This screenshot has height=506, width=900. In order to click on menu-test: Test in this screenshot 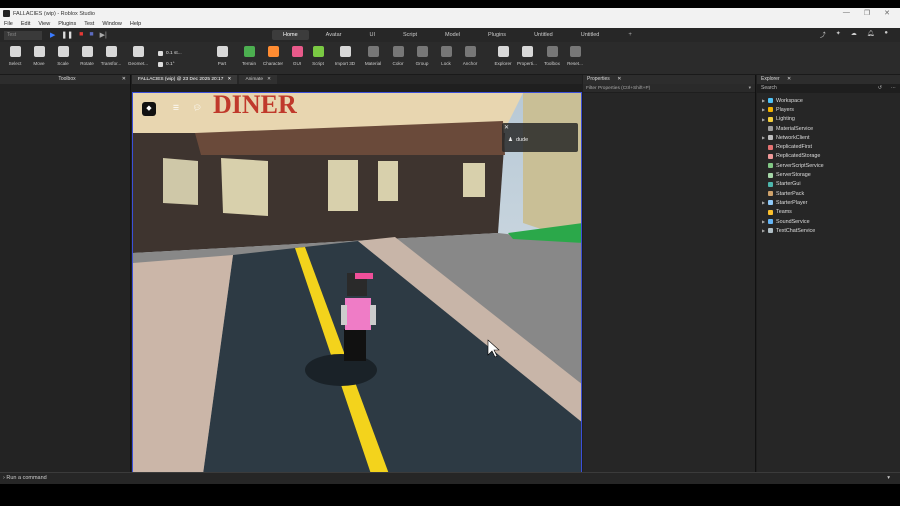, I will do `click(89, 24)`.